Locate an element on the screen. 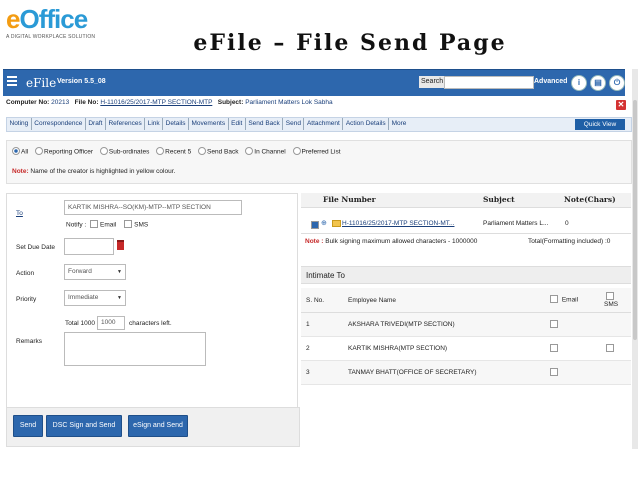 This screenshot has width=640, height=480. radio-reporting-officer: Reporting Officer is located at coordinates (64, 151).